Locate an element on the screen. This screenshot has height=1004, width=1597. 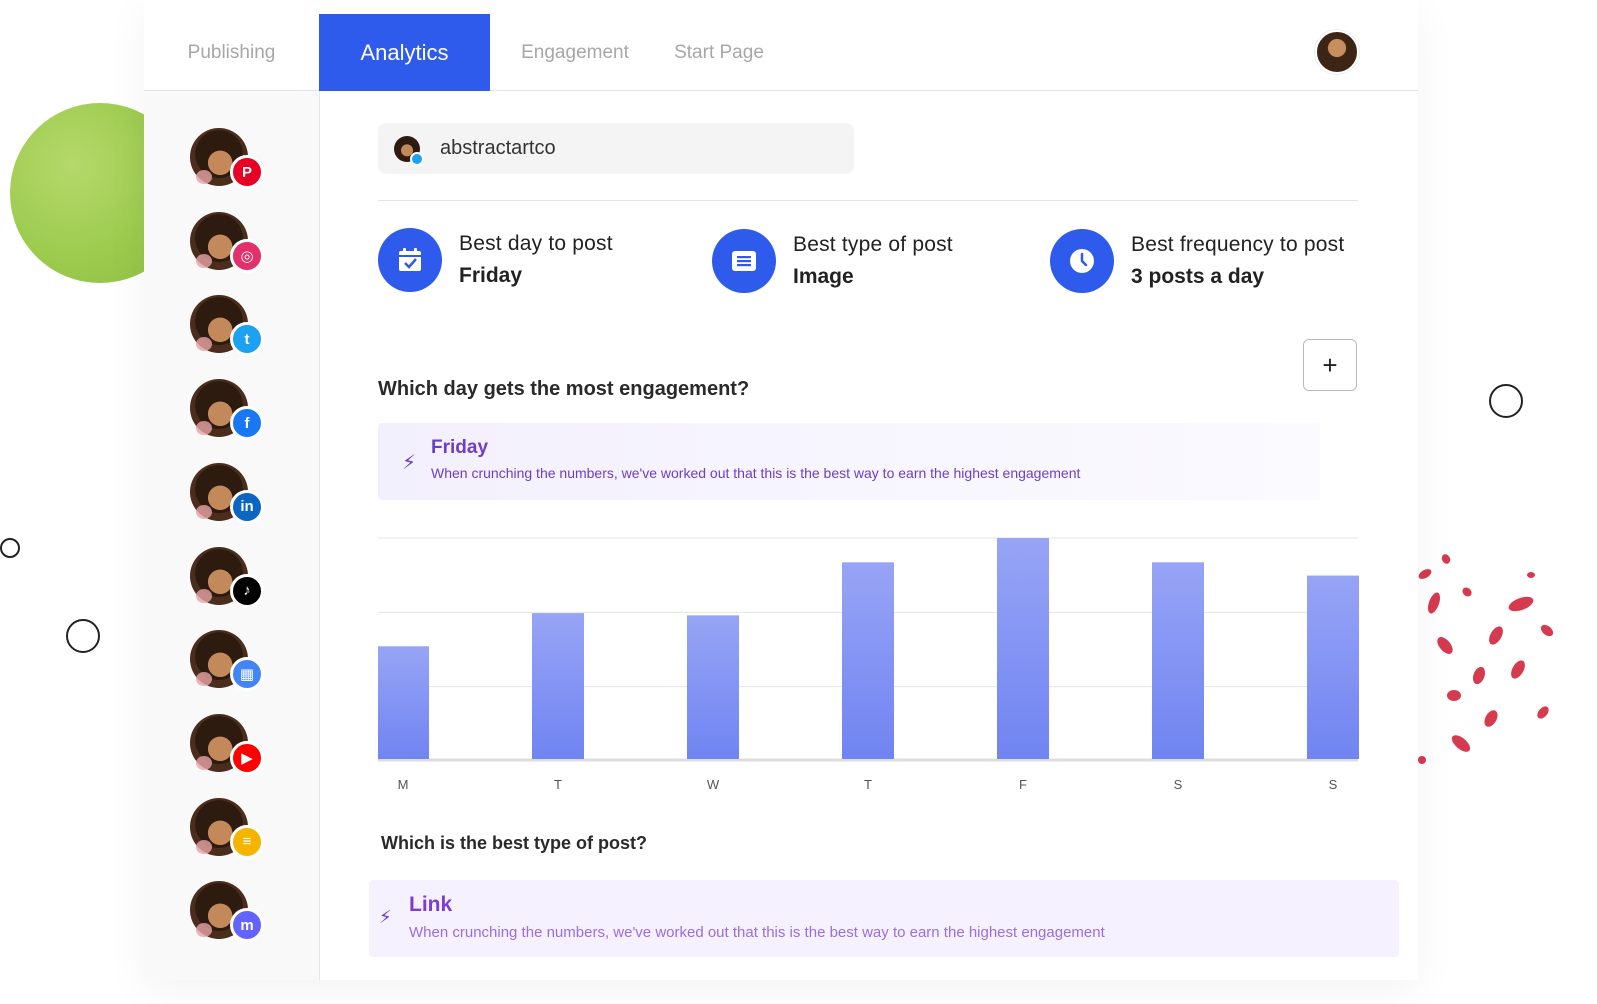
tiktok-icon: ♪ is located at coordinates (247, 590).